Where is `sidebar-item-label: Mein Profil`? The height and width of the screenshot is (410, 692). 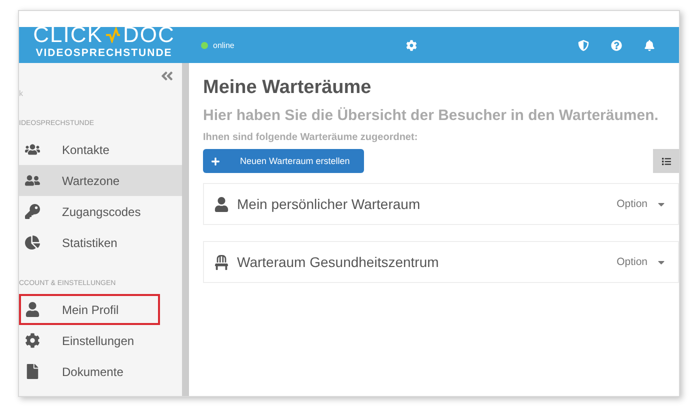 sidebar-item-label: Mein Profil is located at coordinates (90, 309).